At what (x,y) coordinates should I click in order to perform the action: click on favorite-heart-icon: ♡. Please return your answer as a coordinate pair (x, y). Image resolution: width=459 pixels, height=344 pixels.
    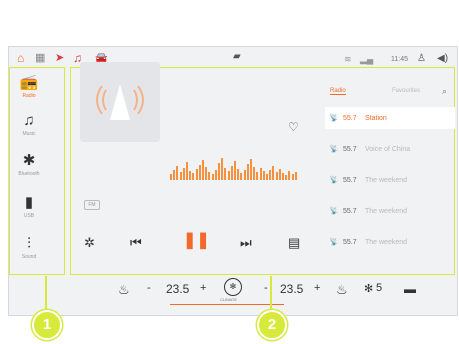
    Looking at the image, I should click on (293, 127).